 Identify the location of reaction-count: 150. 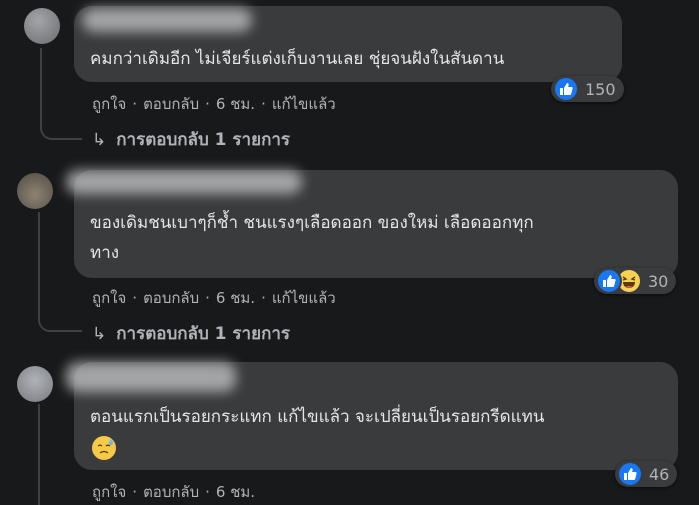
(600, 89).